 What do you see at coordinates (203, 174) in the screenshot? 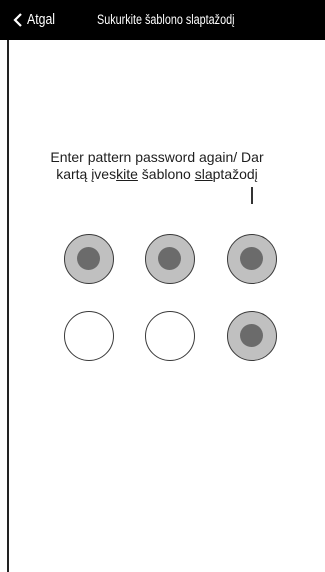
I see `instruction-line-2-part-4: sla` at bounding box center [203, 174].